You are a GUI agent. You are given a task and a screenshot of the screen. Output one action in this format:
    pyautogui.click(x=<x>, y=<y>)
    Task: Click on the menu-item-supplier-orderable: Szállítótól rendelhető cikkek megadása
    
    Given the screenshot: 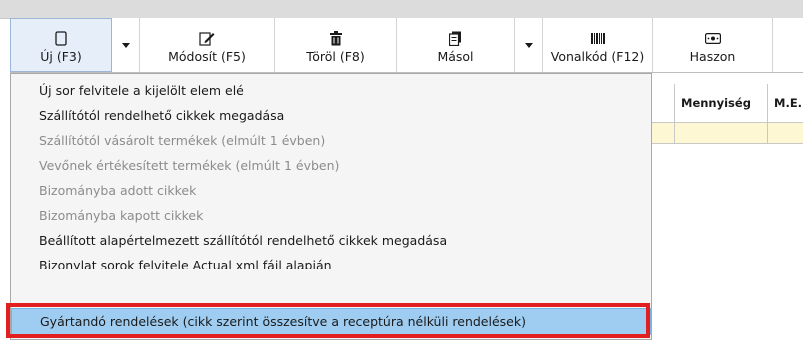 What is the action you would take?
    pyautogui.click(x=331, y=115)
    